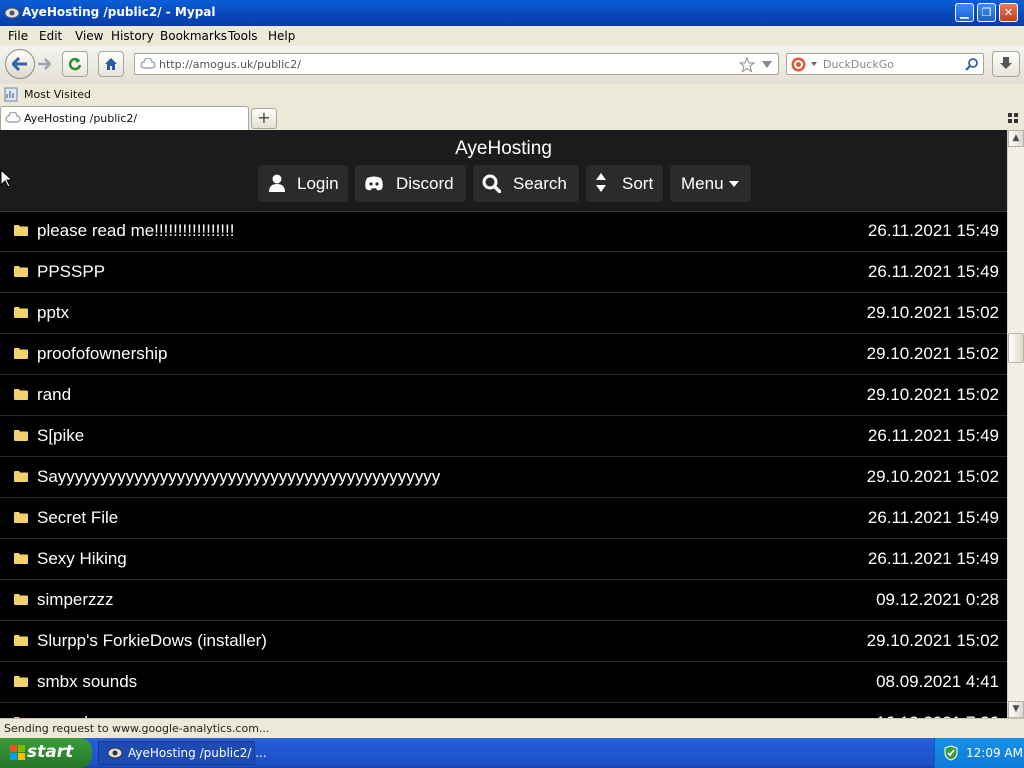  What do you see at coordinates (503, 272) in the screenshot?
I see `file-row: PPSSPP 26.11.2021 15:49` at bounding box center [503, 272].